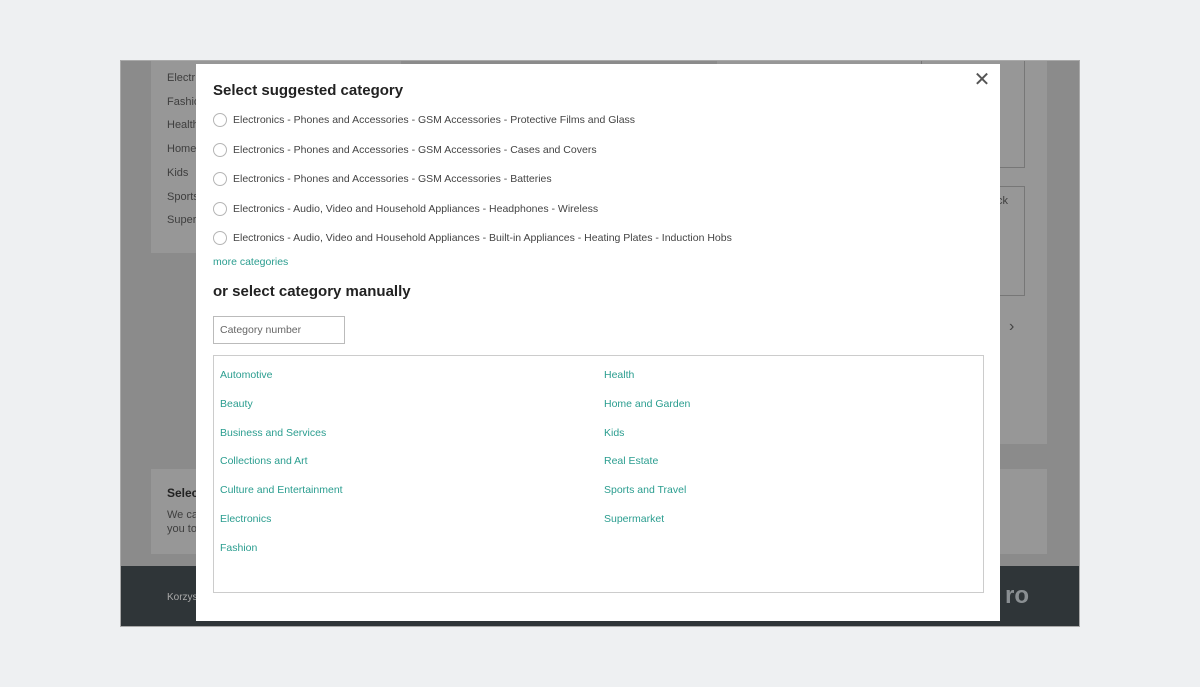 The image size is (1200, 687). What do you see at coordinates (250, 262) in the screenshot?
I see `more-categories-link: more categories` at bounding box center [250, 262].